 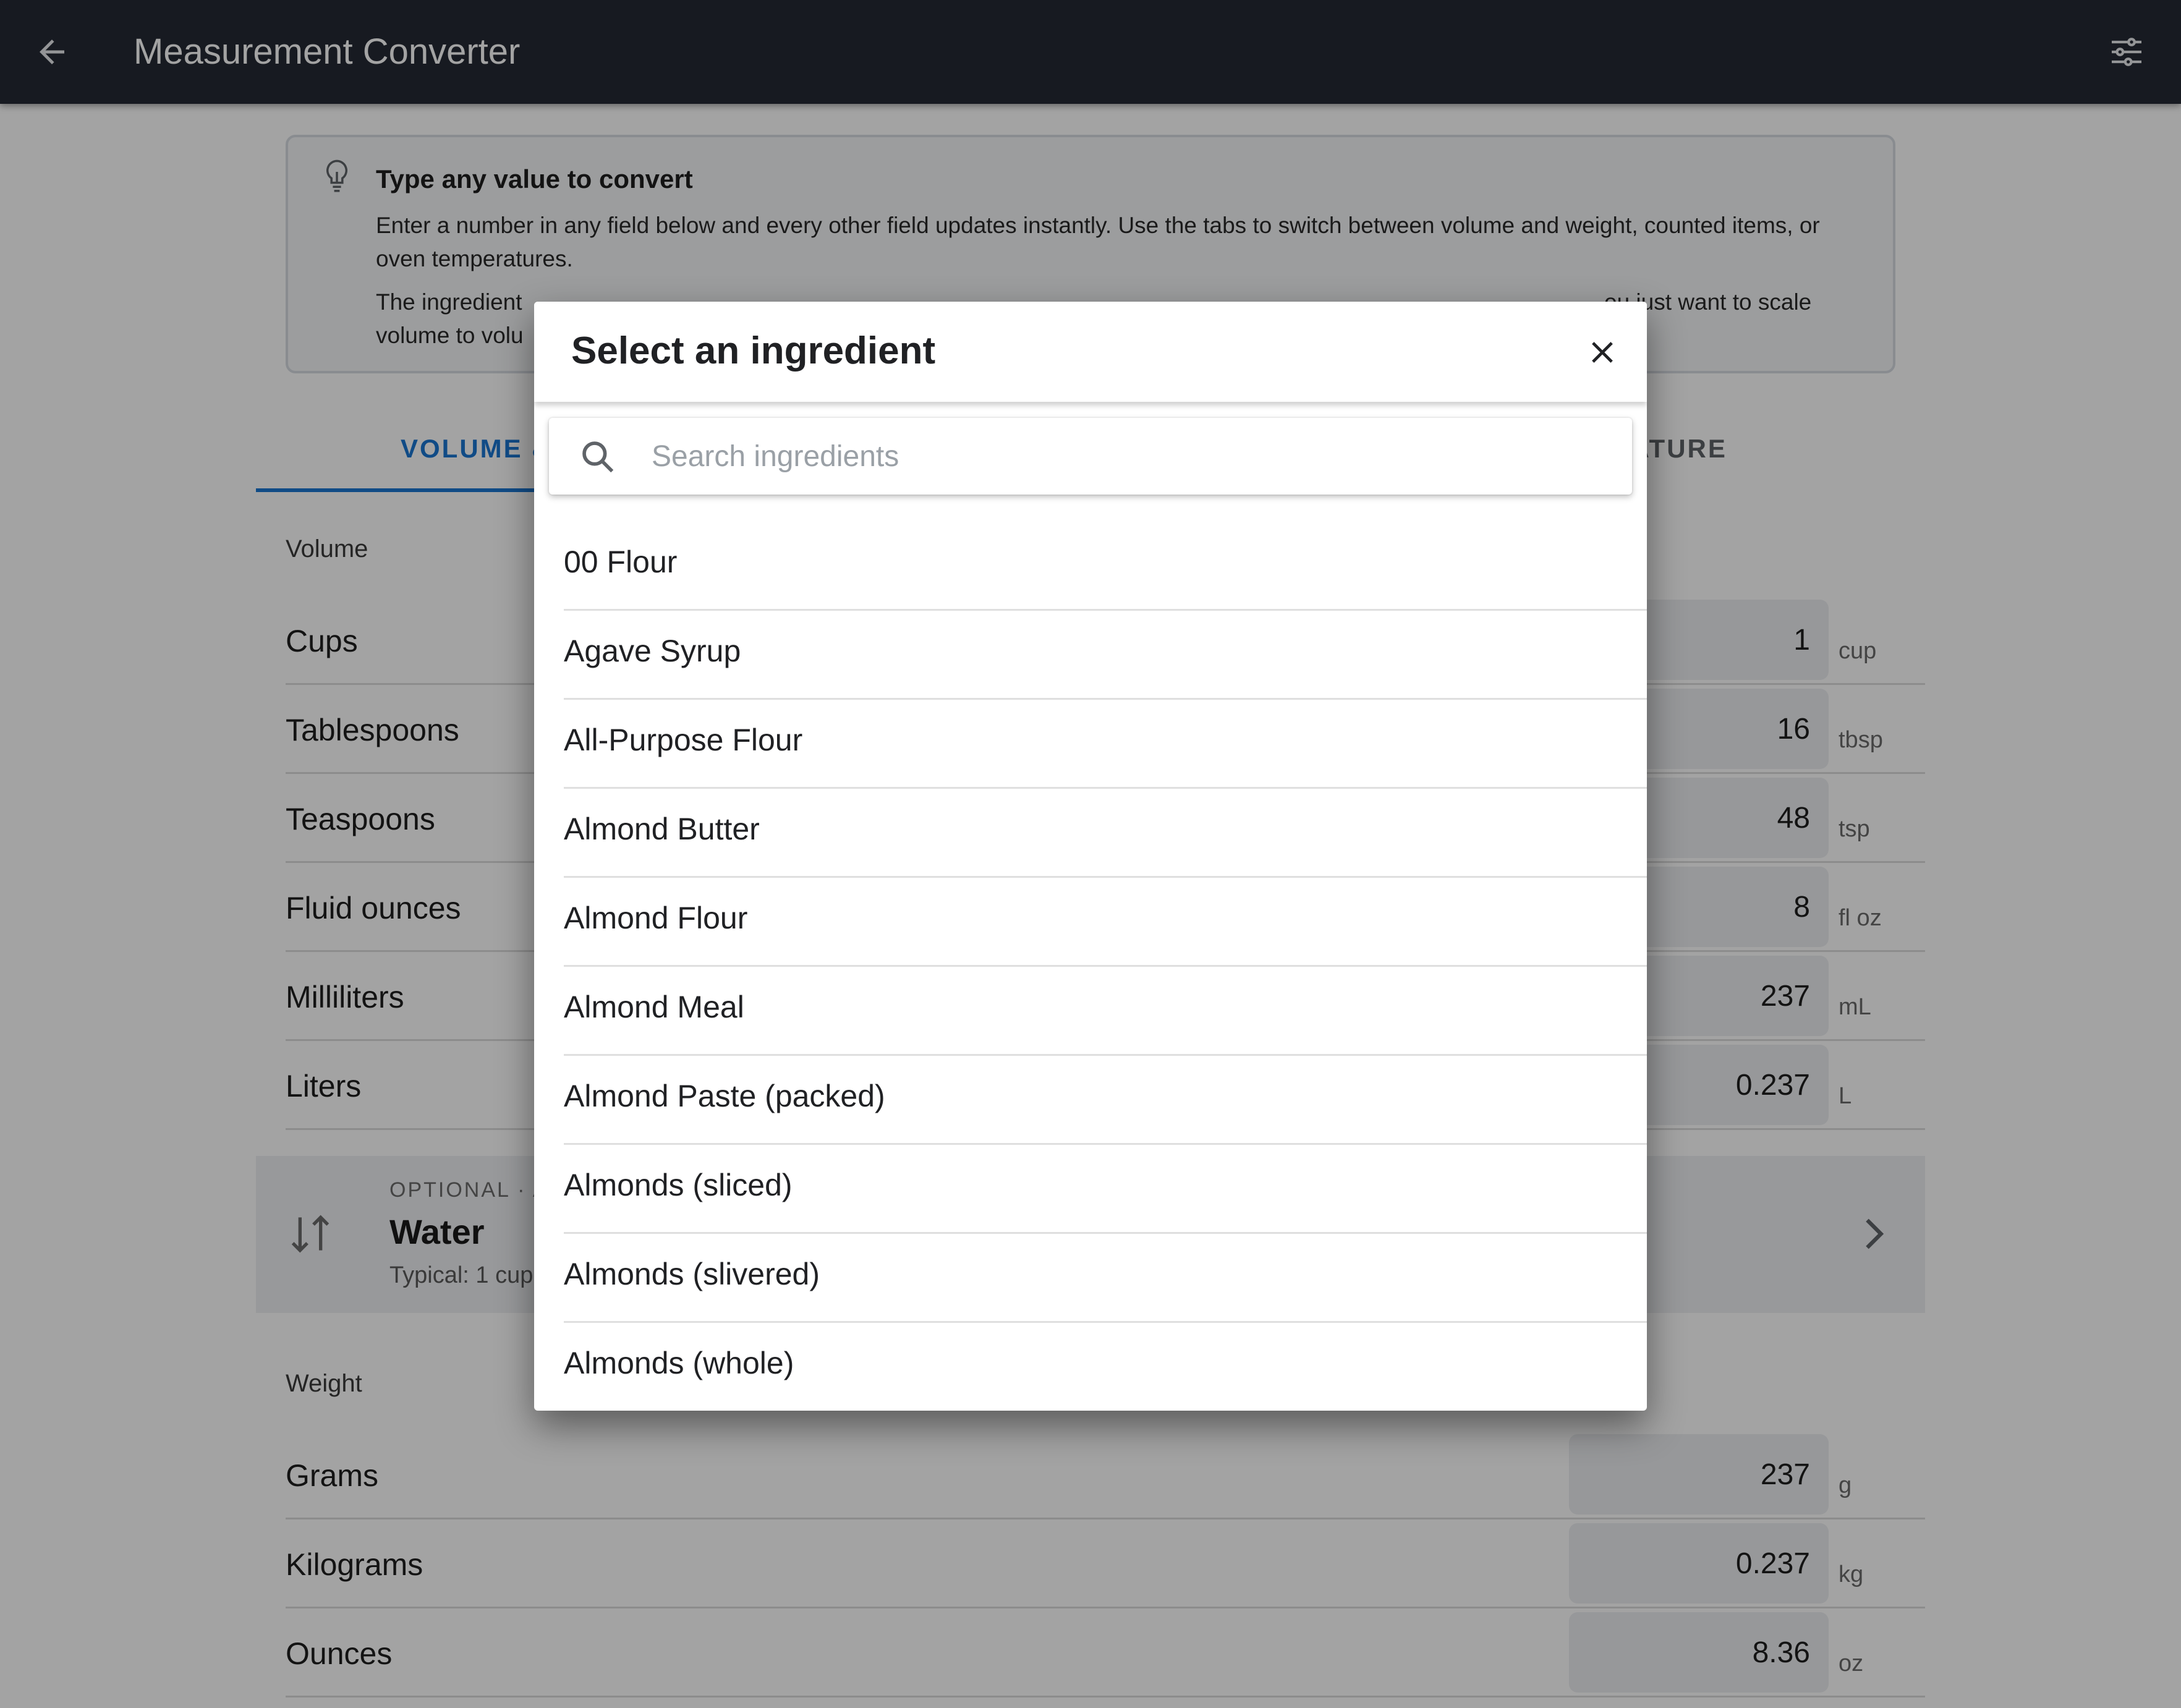 What do you see at coordinates (1105, 745) in the screenshot?
I see `list-item: All-Purpose Flour` at bounding box center [1105, 745].